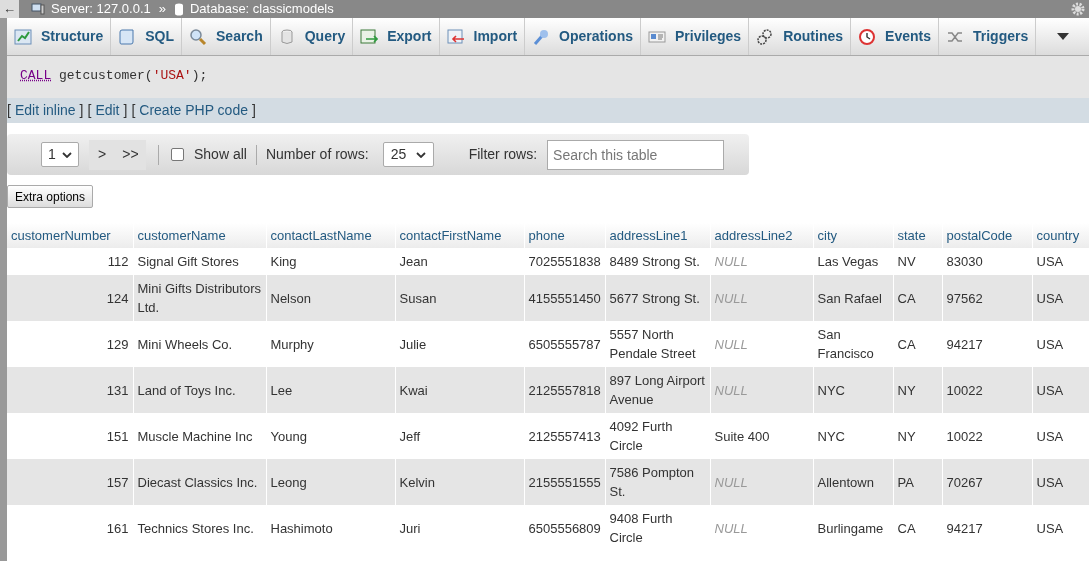  I want to click on nav-tab: SQL, so click(146, 36).